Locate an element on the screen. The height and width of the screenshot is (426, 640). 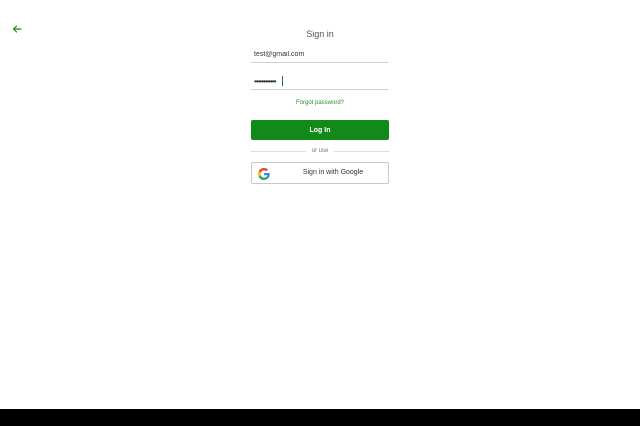
or-divider-label: or use is located at coordinates (320, 151).